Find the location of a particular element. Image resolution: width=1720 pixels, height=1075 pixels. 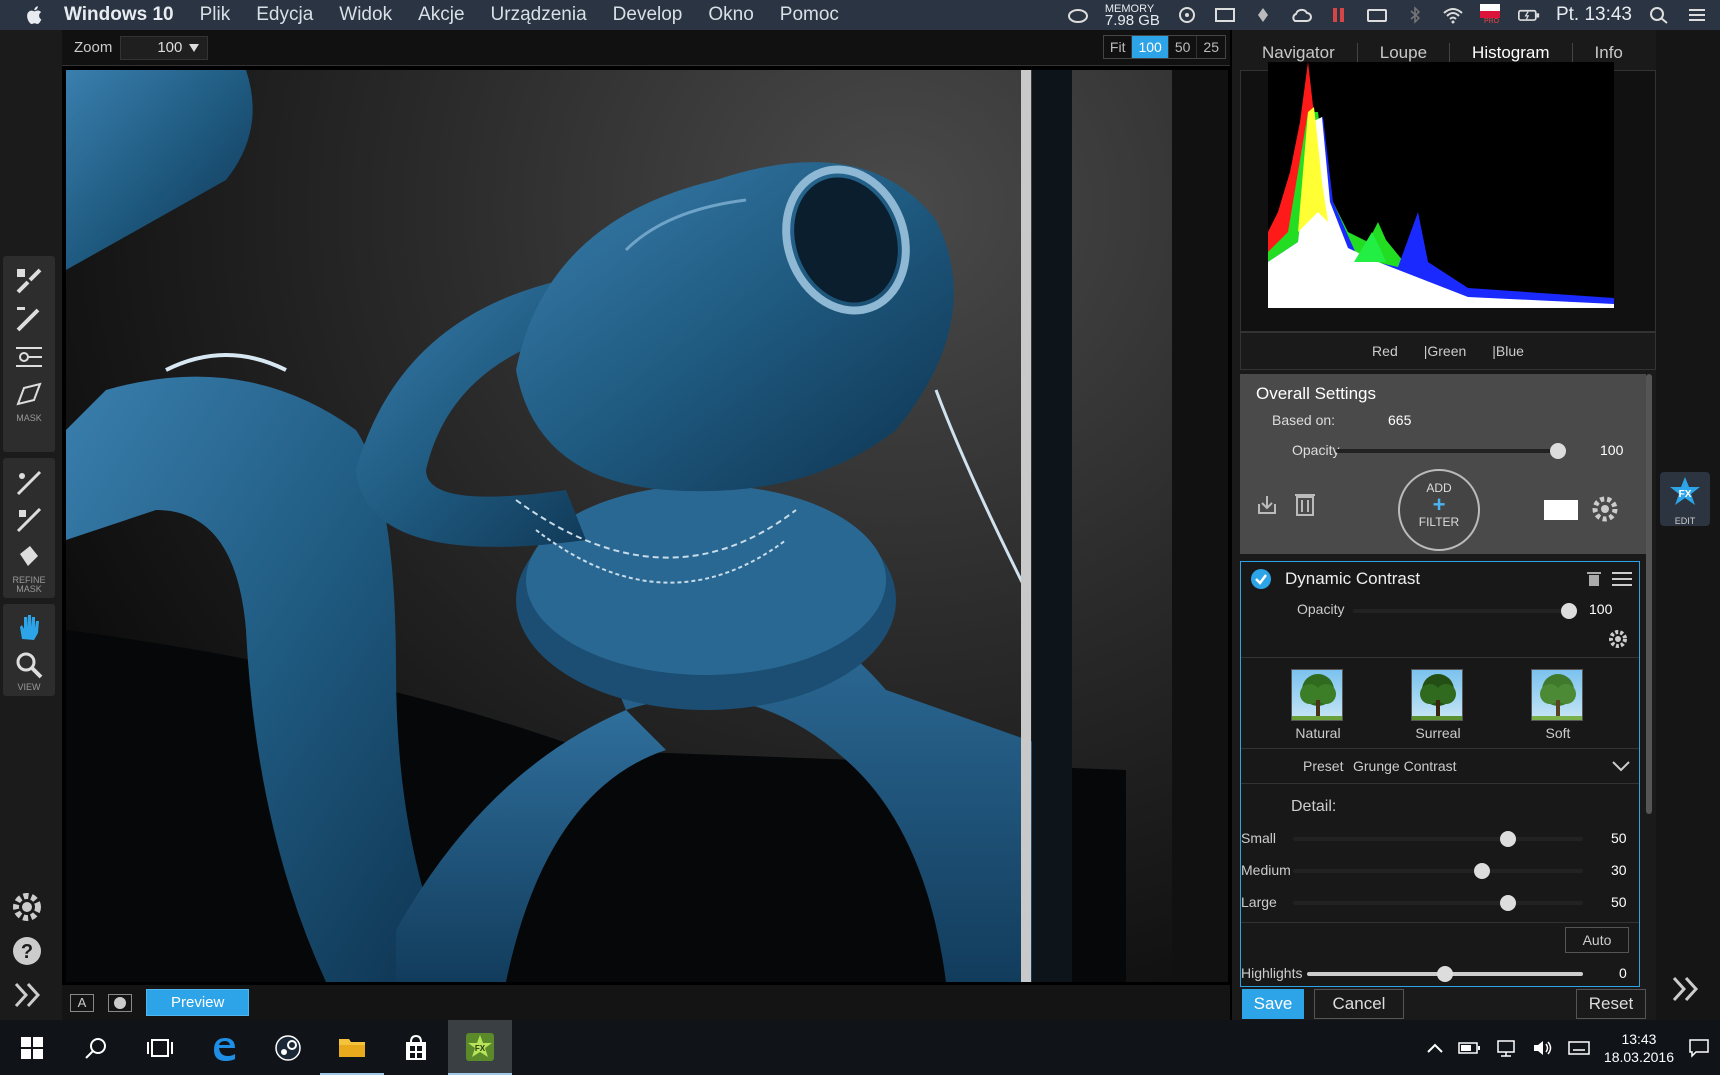

mask-overlay-button is located at coordinates (120, 1002).